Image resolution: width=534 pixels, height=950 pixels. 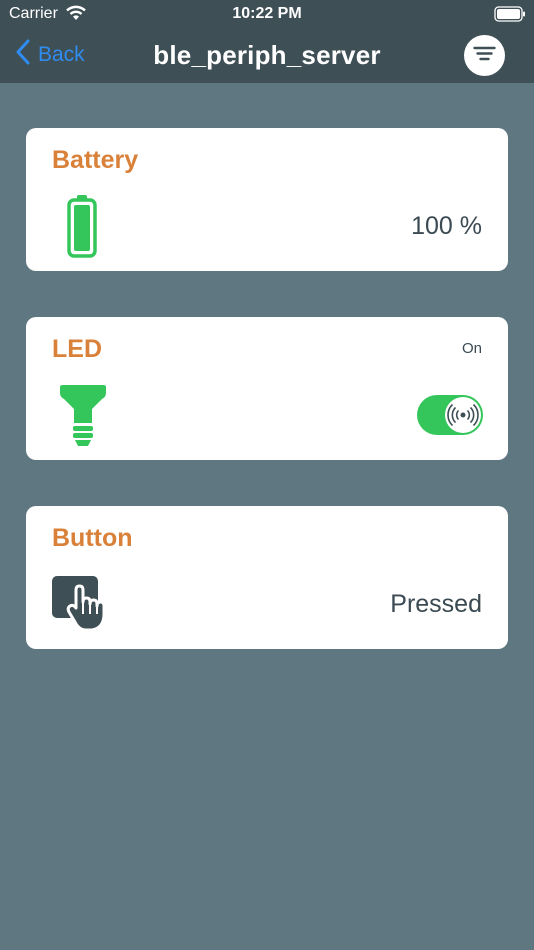 I want to click on navigation-bar: Back ble_periph_server, so click(x=267, y=55).